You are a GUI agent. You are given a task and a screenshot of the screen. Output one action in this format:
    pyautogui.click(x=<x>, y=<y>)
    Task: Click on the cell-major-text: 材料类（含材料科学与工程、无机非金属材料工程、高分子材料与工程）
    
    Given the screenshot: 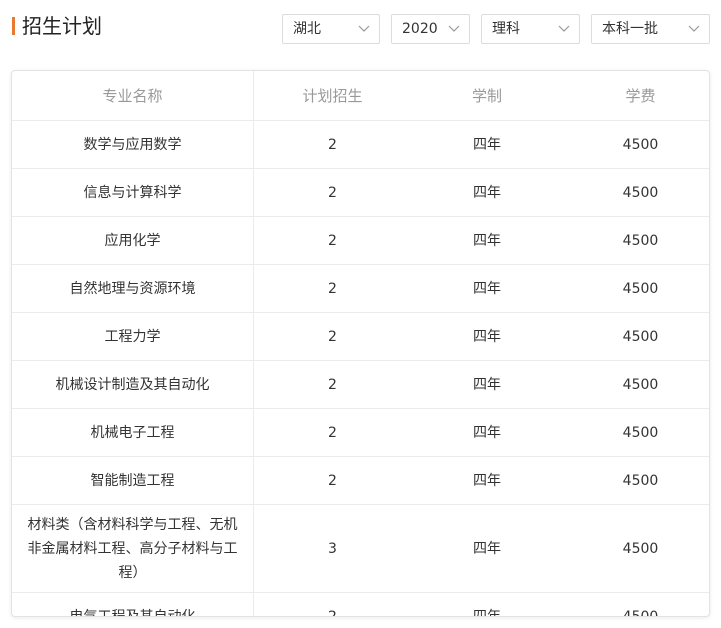 What is the action you would take?
    pyautogui.click(x=132, y=548)
    